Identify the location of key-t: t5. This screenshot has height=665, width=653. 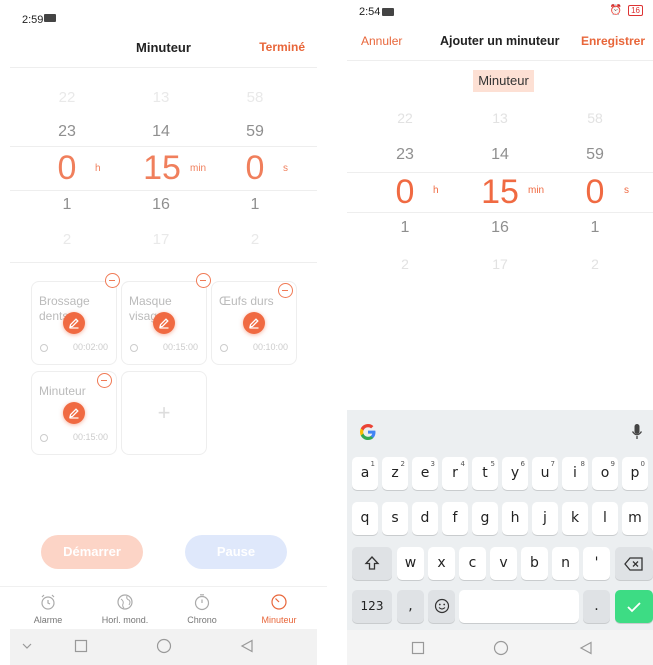
(485, 473).